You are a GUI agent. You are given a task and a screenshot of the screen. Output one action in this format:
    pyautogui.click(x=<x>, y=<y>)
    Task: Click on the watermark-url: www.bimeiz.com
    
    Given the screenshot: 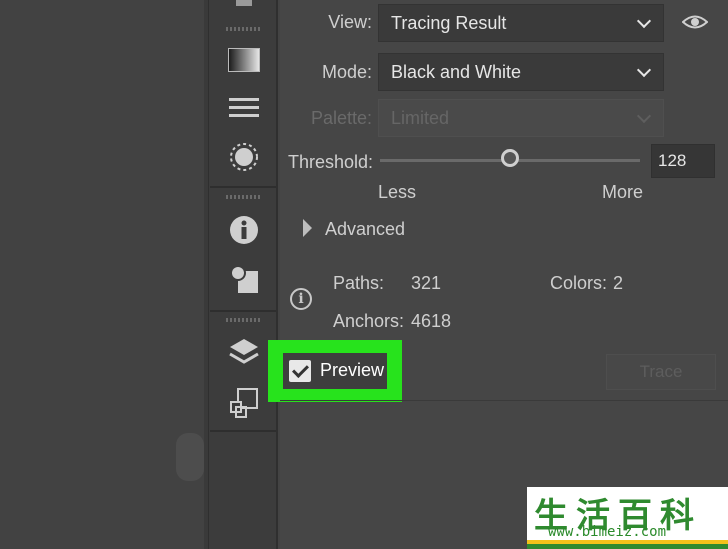 What is the action you would take?
    pyautogui.click(x=607, y=532)
    